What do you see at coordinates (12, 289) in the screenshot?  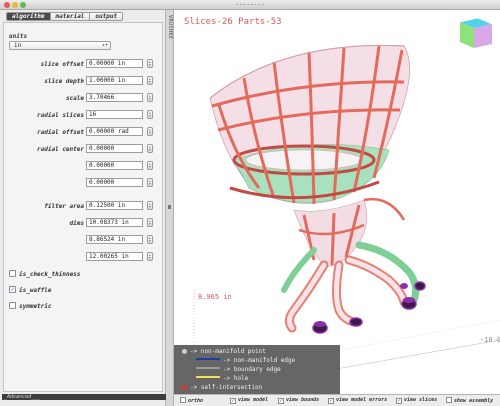 I see `is-waffle-checkbox: ✓` at bounding box center [12, 289].